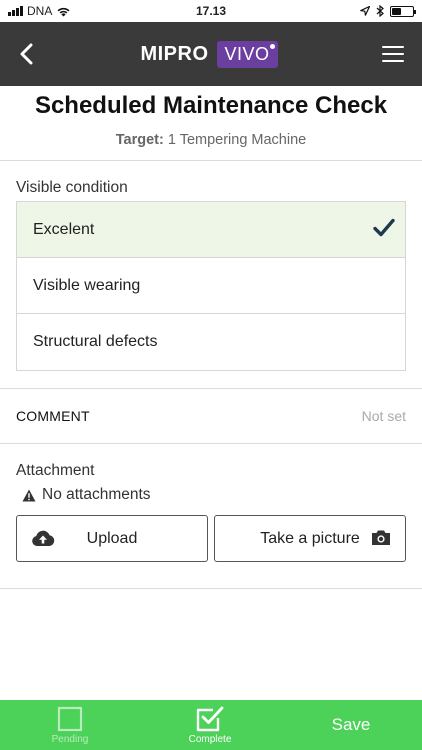  I want to click on option-label: Structural defects, so click(95, 341).